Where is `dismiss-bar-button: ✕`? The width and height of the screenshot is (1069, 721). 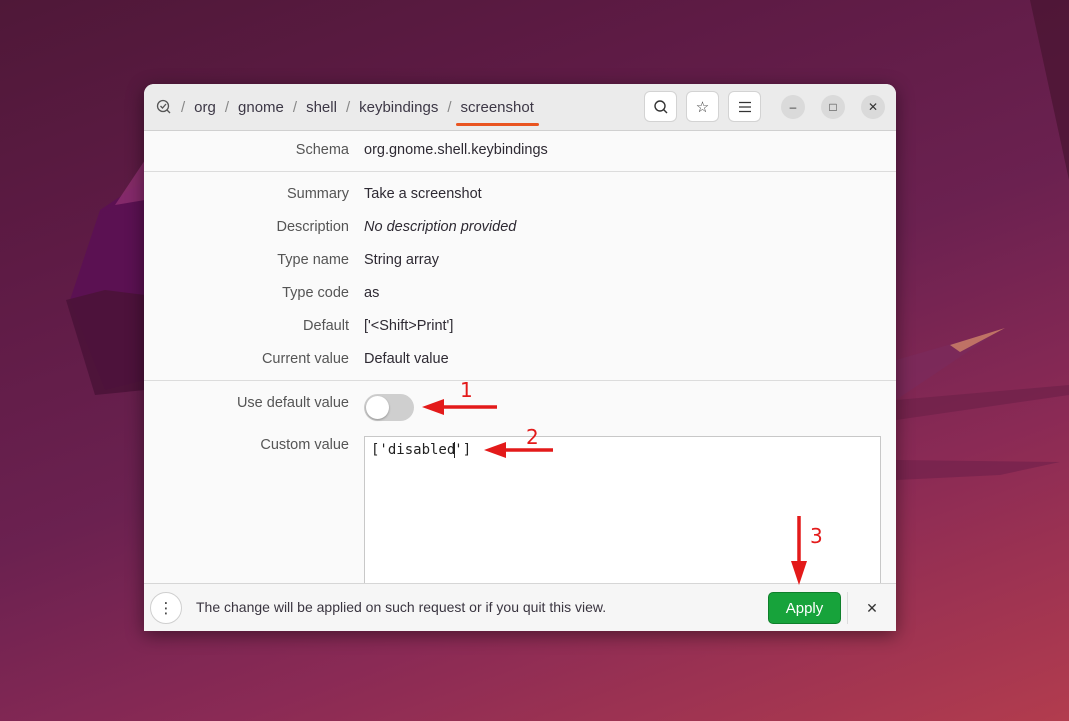
dismiss-bar-button: ✕ is located at coordinates (872, 608).